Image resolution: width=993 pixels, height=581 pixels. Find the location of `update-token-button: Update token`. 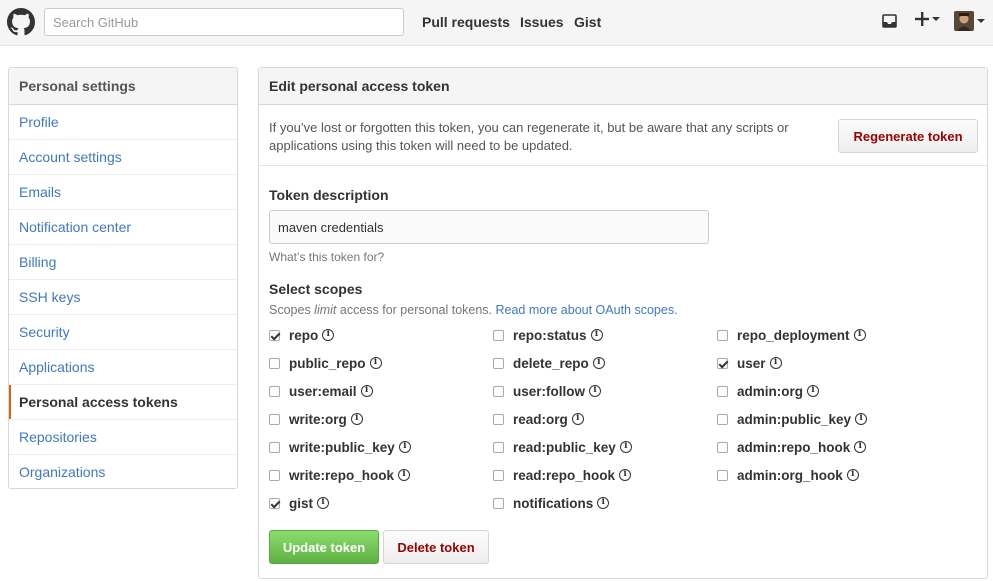

update-token-button: Update token is located at coordinates (324, 547).